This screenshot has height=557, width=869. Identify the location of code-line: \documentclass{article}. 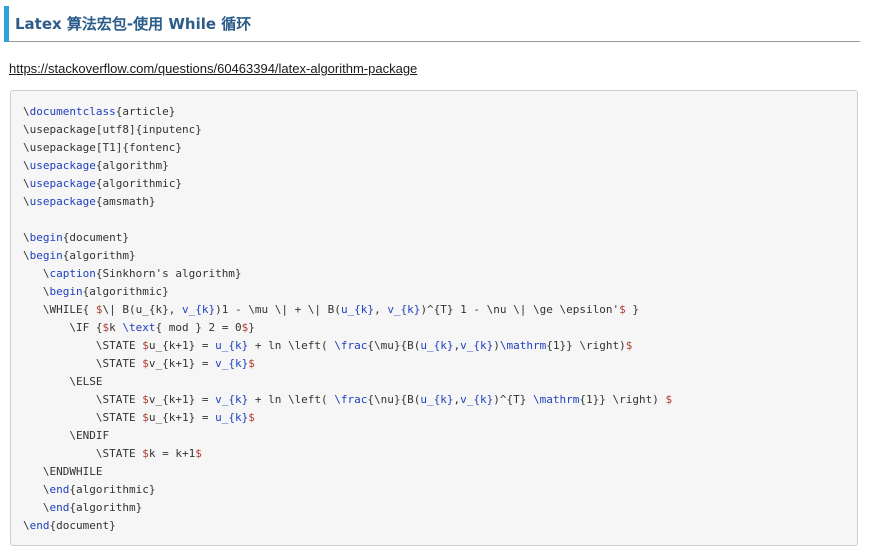
(347, 112).